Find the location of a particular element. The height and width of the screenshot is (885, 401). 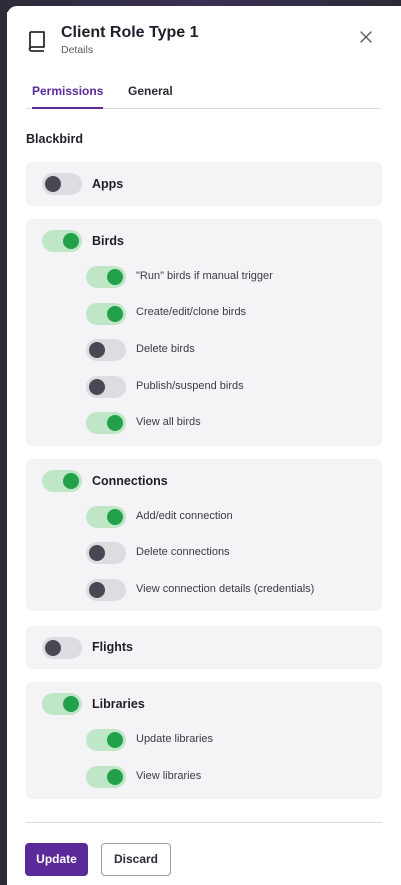

item-label-view-birds: View all birds is located at coordinates (168, 422).